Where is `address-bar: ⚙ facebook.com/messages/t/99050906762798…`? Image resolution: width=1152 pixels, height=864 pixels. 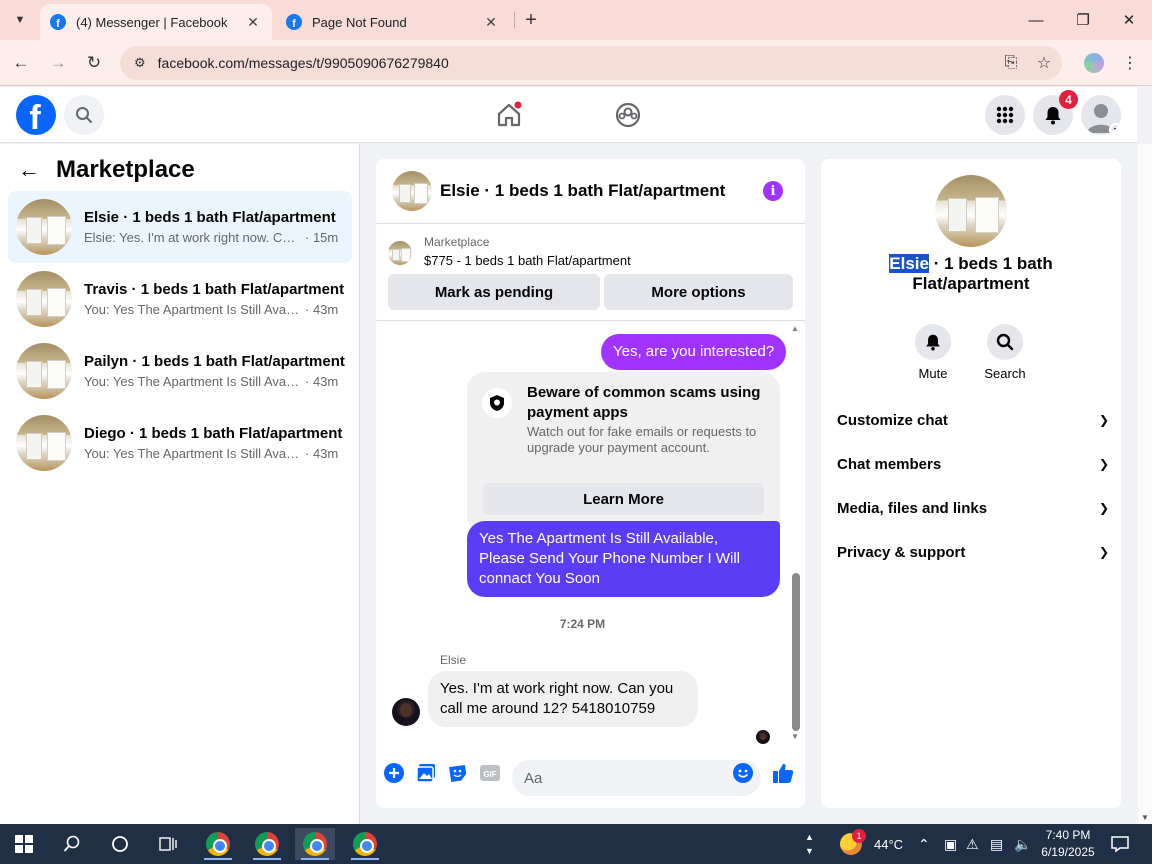
address-bar: ⚙ facebook.com/messages/t/99050906762798… is located at coordinates (591, 63).